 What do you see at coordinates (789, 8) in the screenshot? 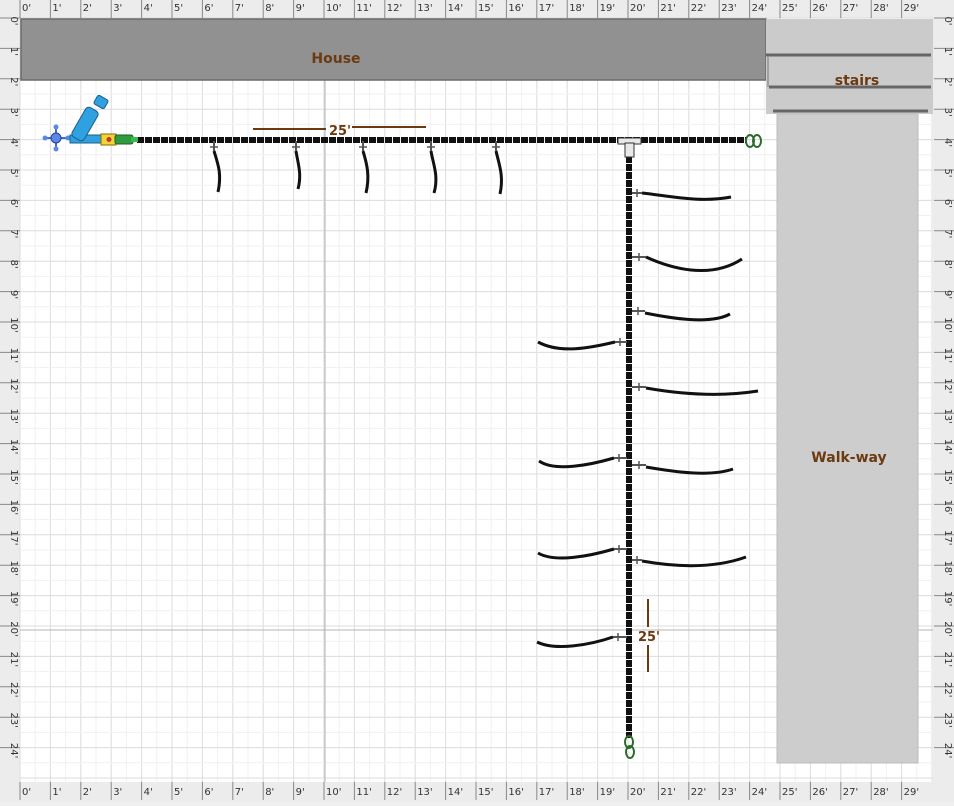
I see `ruler-label: 25'` at bounding box center [789, 8].